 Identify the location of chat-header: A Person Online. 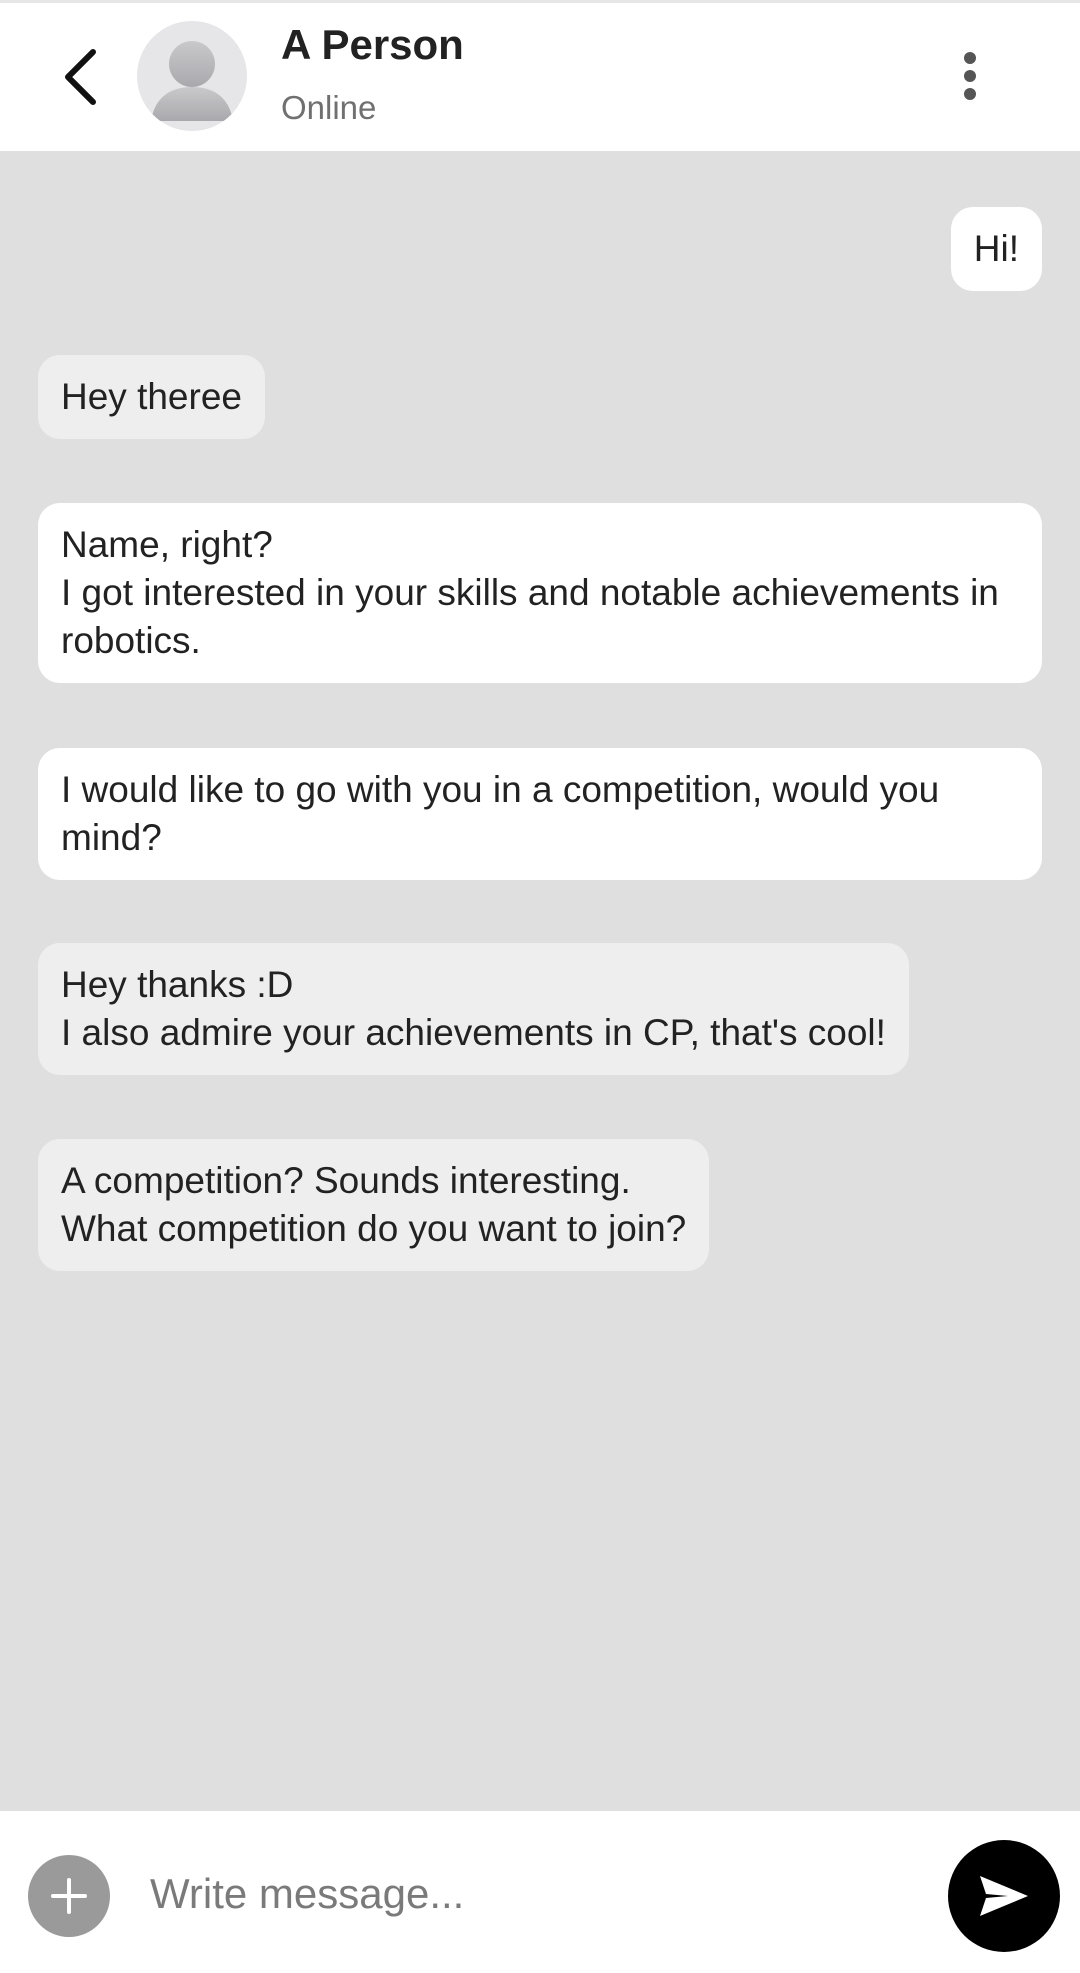
(540, 75).